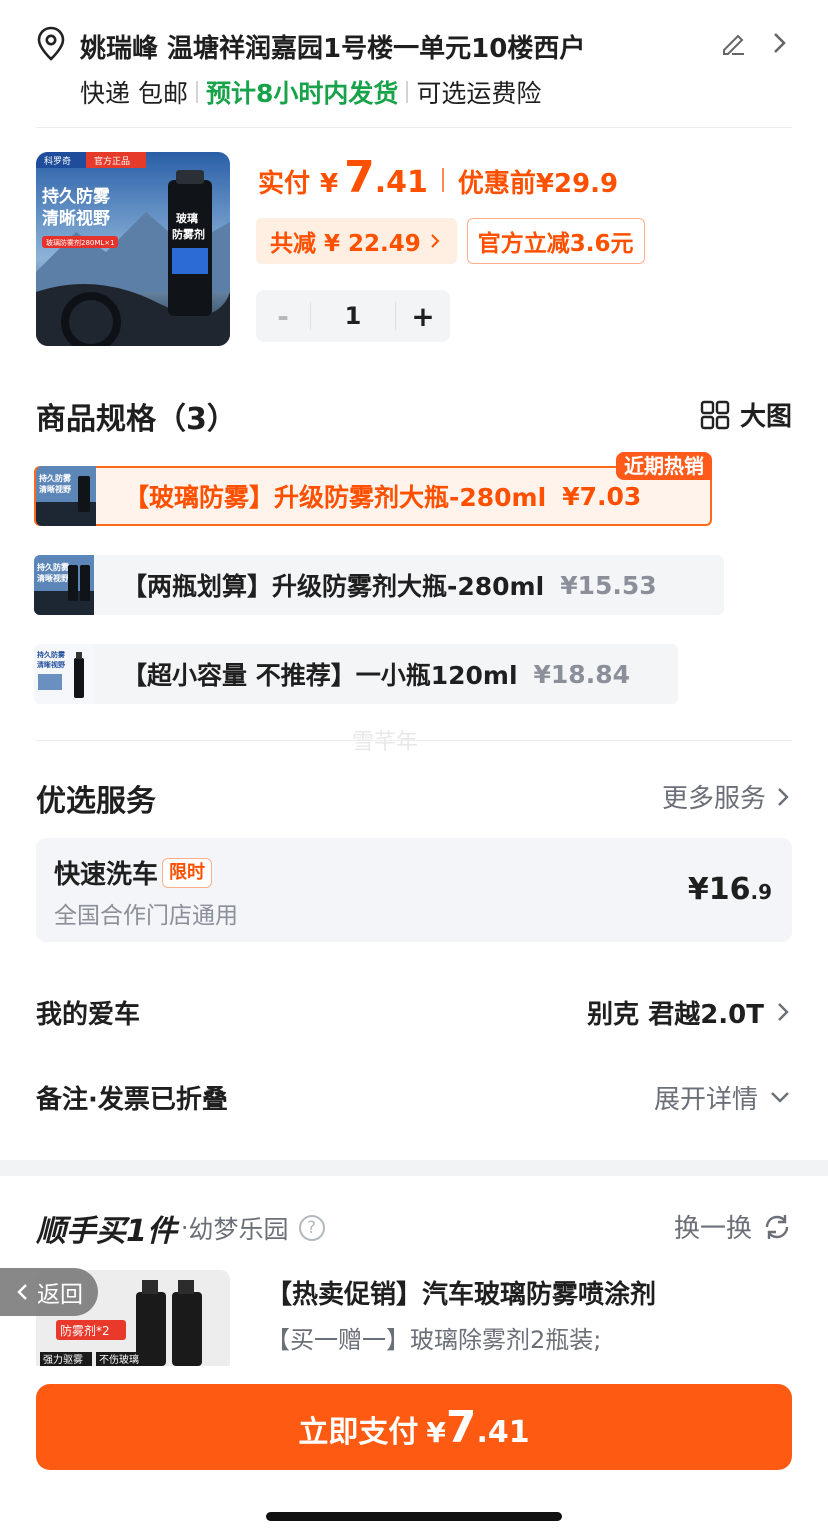  Describe the element at coordinates (461, 1427) in the screenshot. I see `pay-amount-integer: 7` at that location.